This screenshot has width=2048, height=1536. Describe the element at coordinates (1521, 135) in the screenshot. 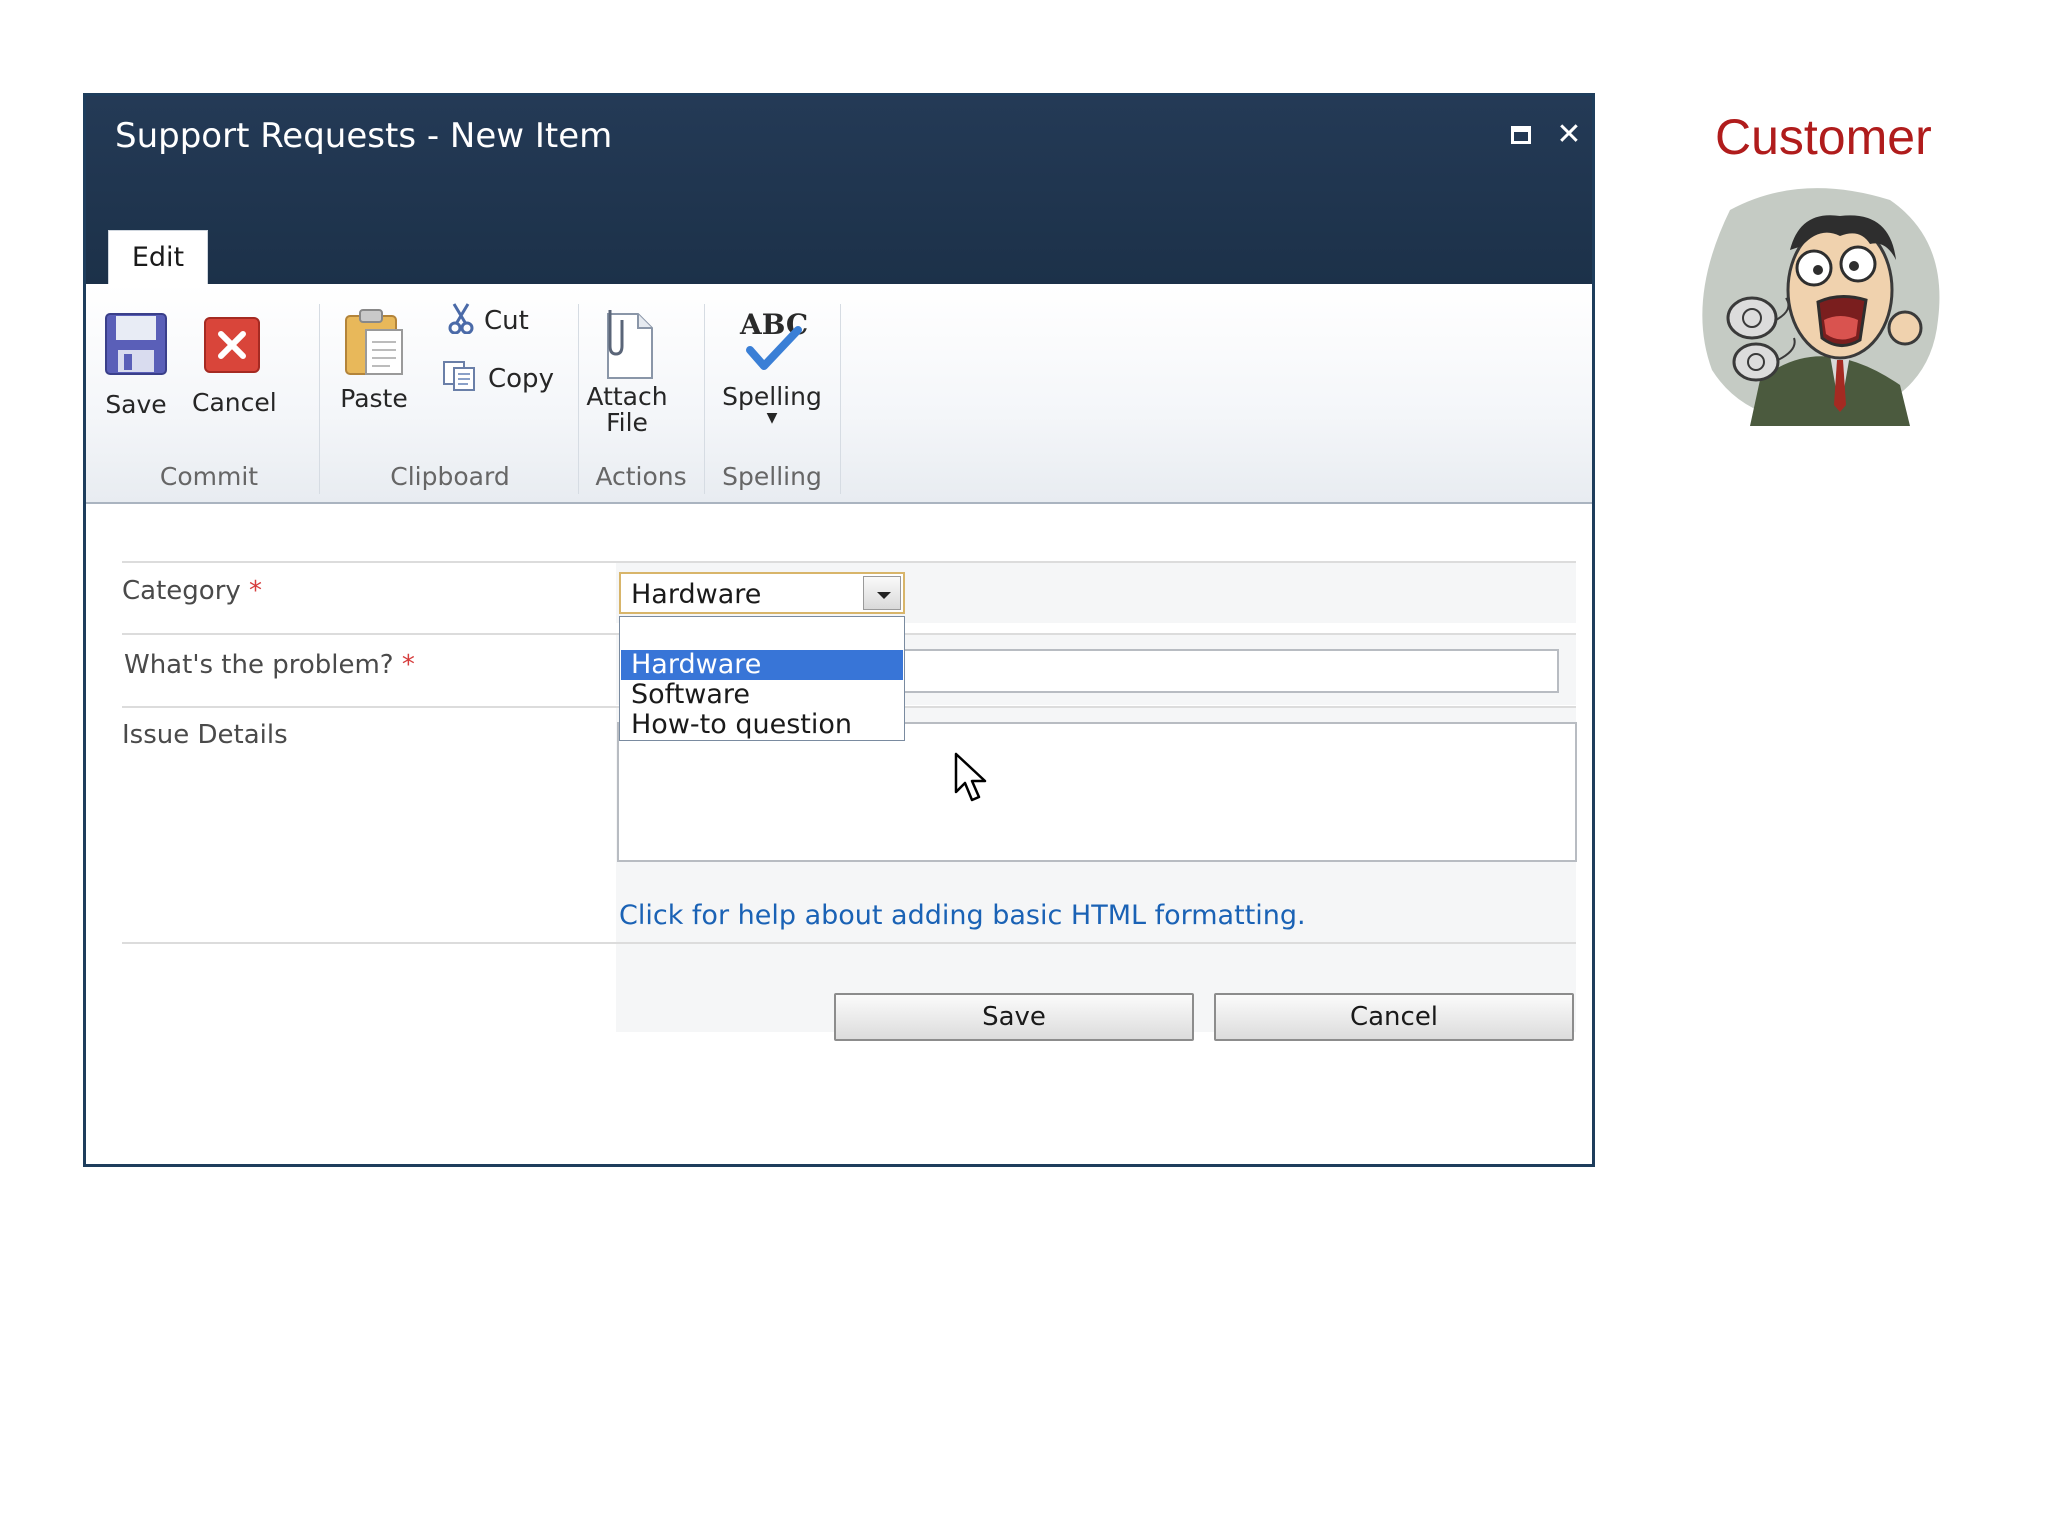

I see `maximize-icon` at that location.